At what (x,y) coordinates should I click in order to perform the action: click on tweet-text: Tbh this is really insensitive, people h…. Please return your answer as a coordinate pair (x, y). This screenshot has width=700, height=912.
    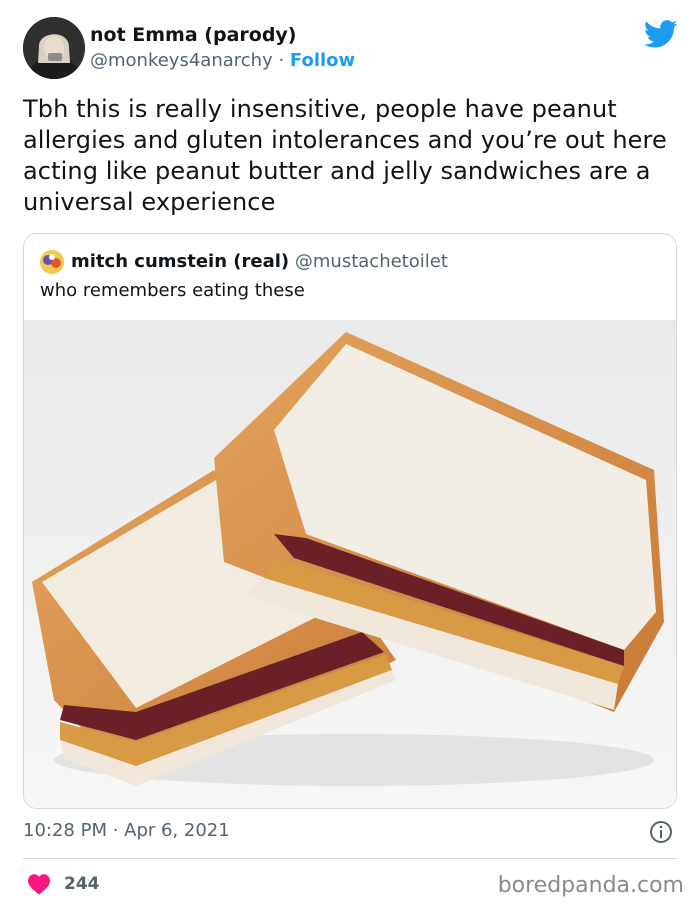
    Looking at the image, I should click on (345, 155).